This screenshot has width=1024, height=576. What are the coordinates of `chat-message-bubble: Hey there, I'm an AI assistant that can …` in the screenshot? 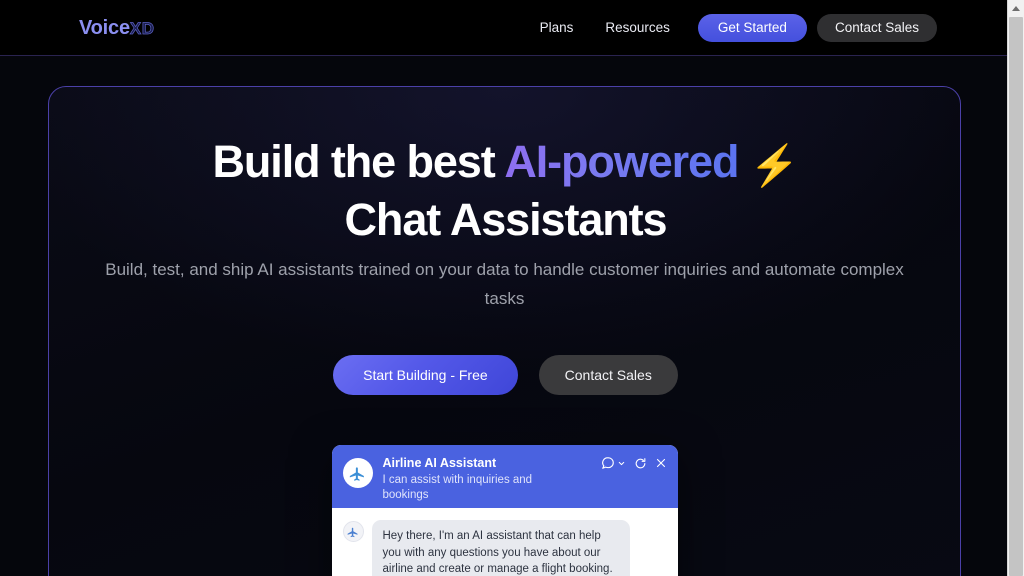 It's located at (500, 548).